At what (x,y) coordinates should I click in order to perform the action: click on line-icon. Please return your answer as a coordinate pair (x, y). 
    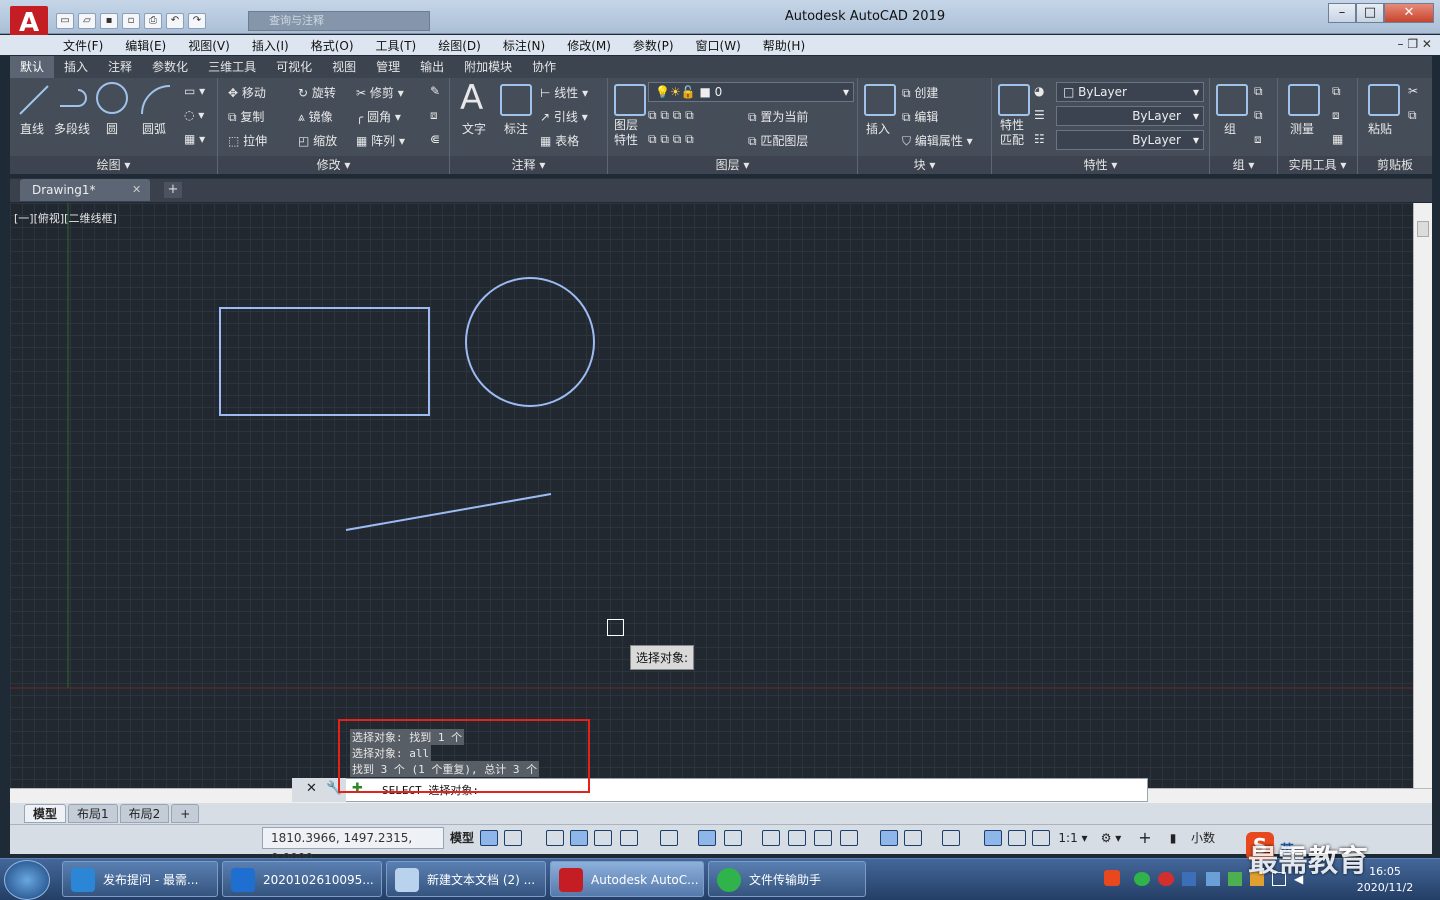
    Looking at the image, I should click on (34, 100).